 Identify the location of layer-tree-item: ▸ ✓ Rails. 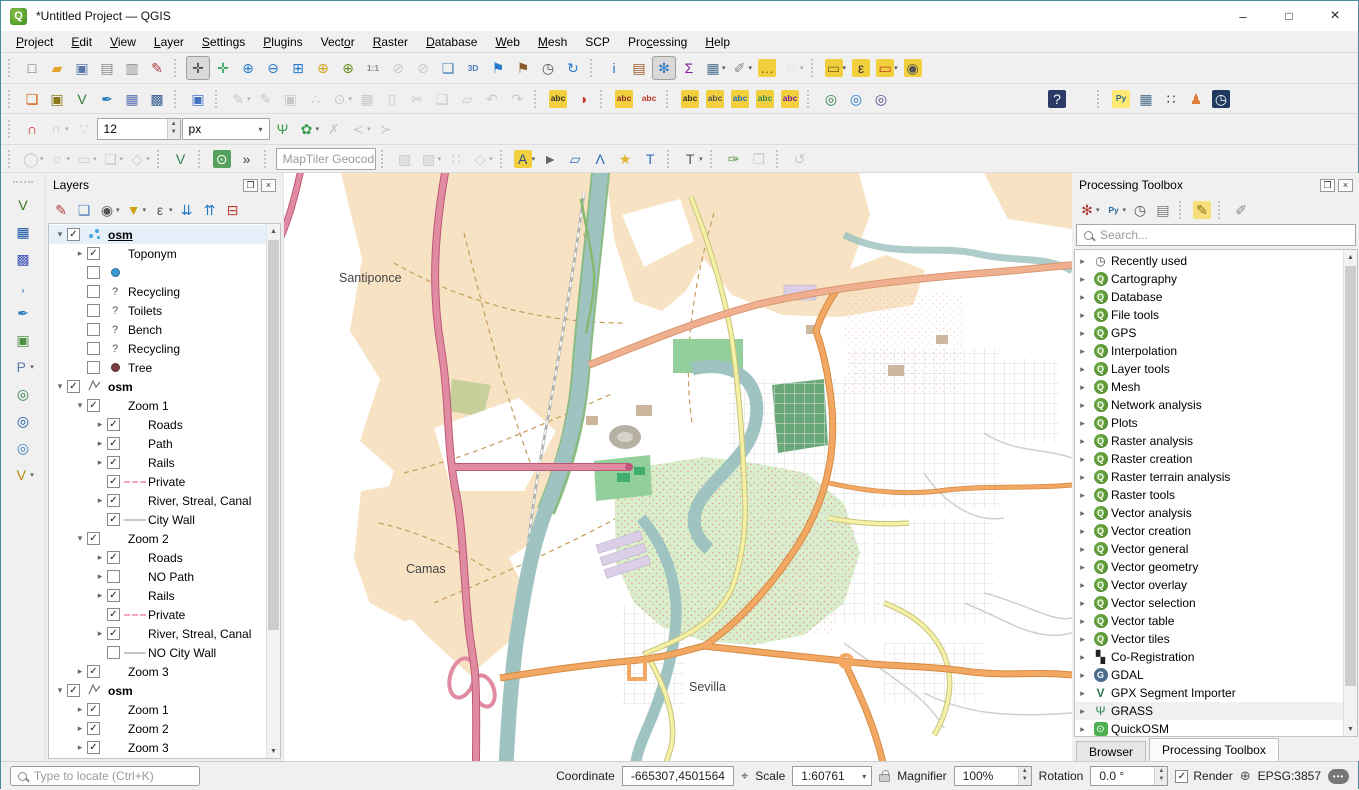
(157, 462).